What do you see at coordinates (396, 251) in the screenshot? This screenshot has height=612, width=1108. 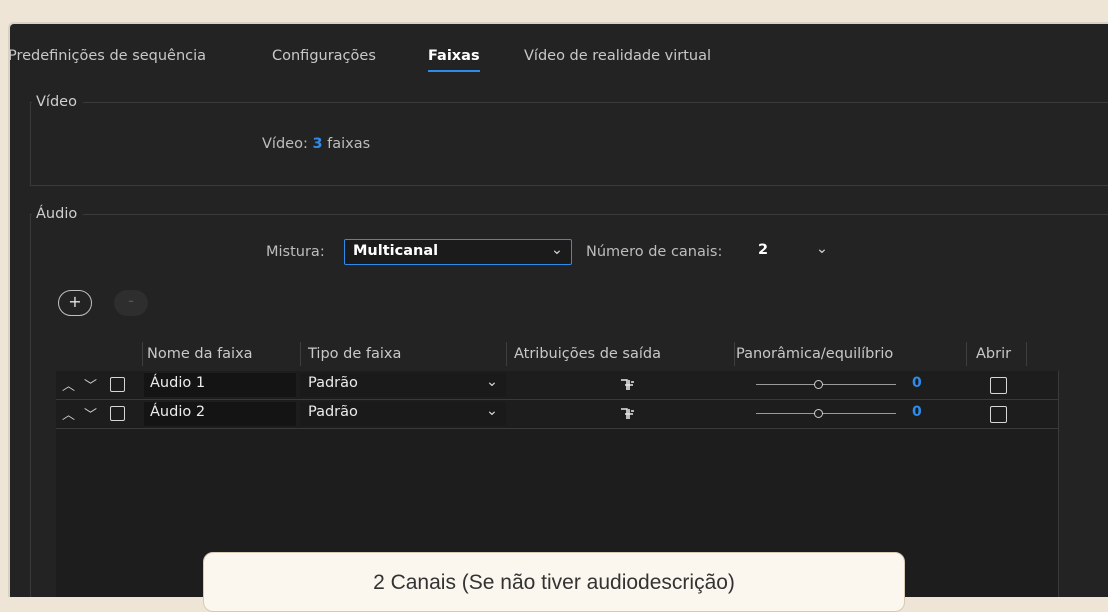 I see `mix-value: Multicanal` at bounding box center [396, 251].